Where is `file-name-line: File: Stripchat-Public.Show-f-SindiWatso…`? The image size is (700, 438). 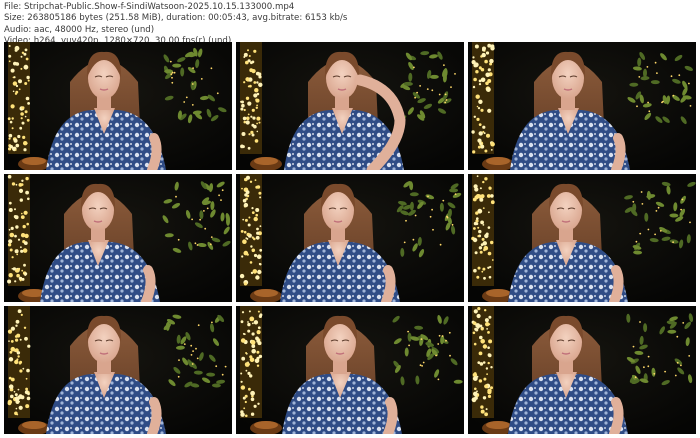
file-name-line: File: Stripchat-Public.Show-f-SindiWatso… is located at coordinates (149, 7).